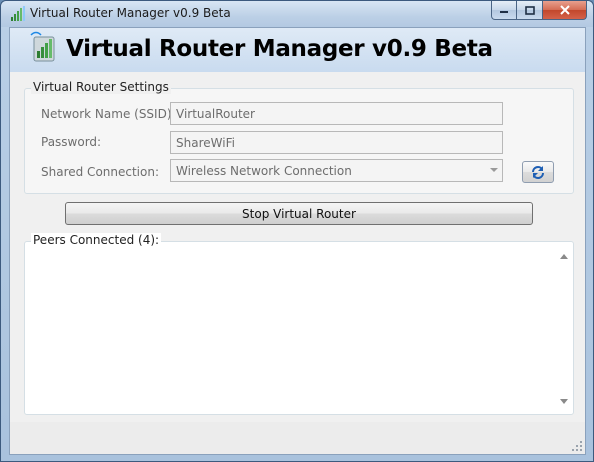 The width and height of the screenshot is (594, 462). Describe the element at coordinates (336, 113) in the screenshot. I see `ssid-input: VirtualRouter` at that location.